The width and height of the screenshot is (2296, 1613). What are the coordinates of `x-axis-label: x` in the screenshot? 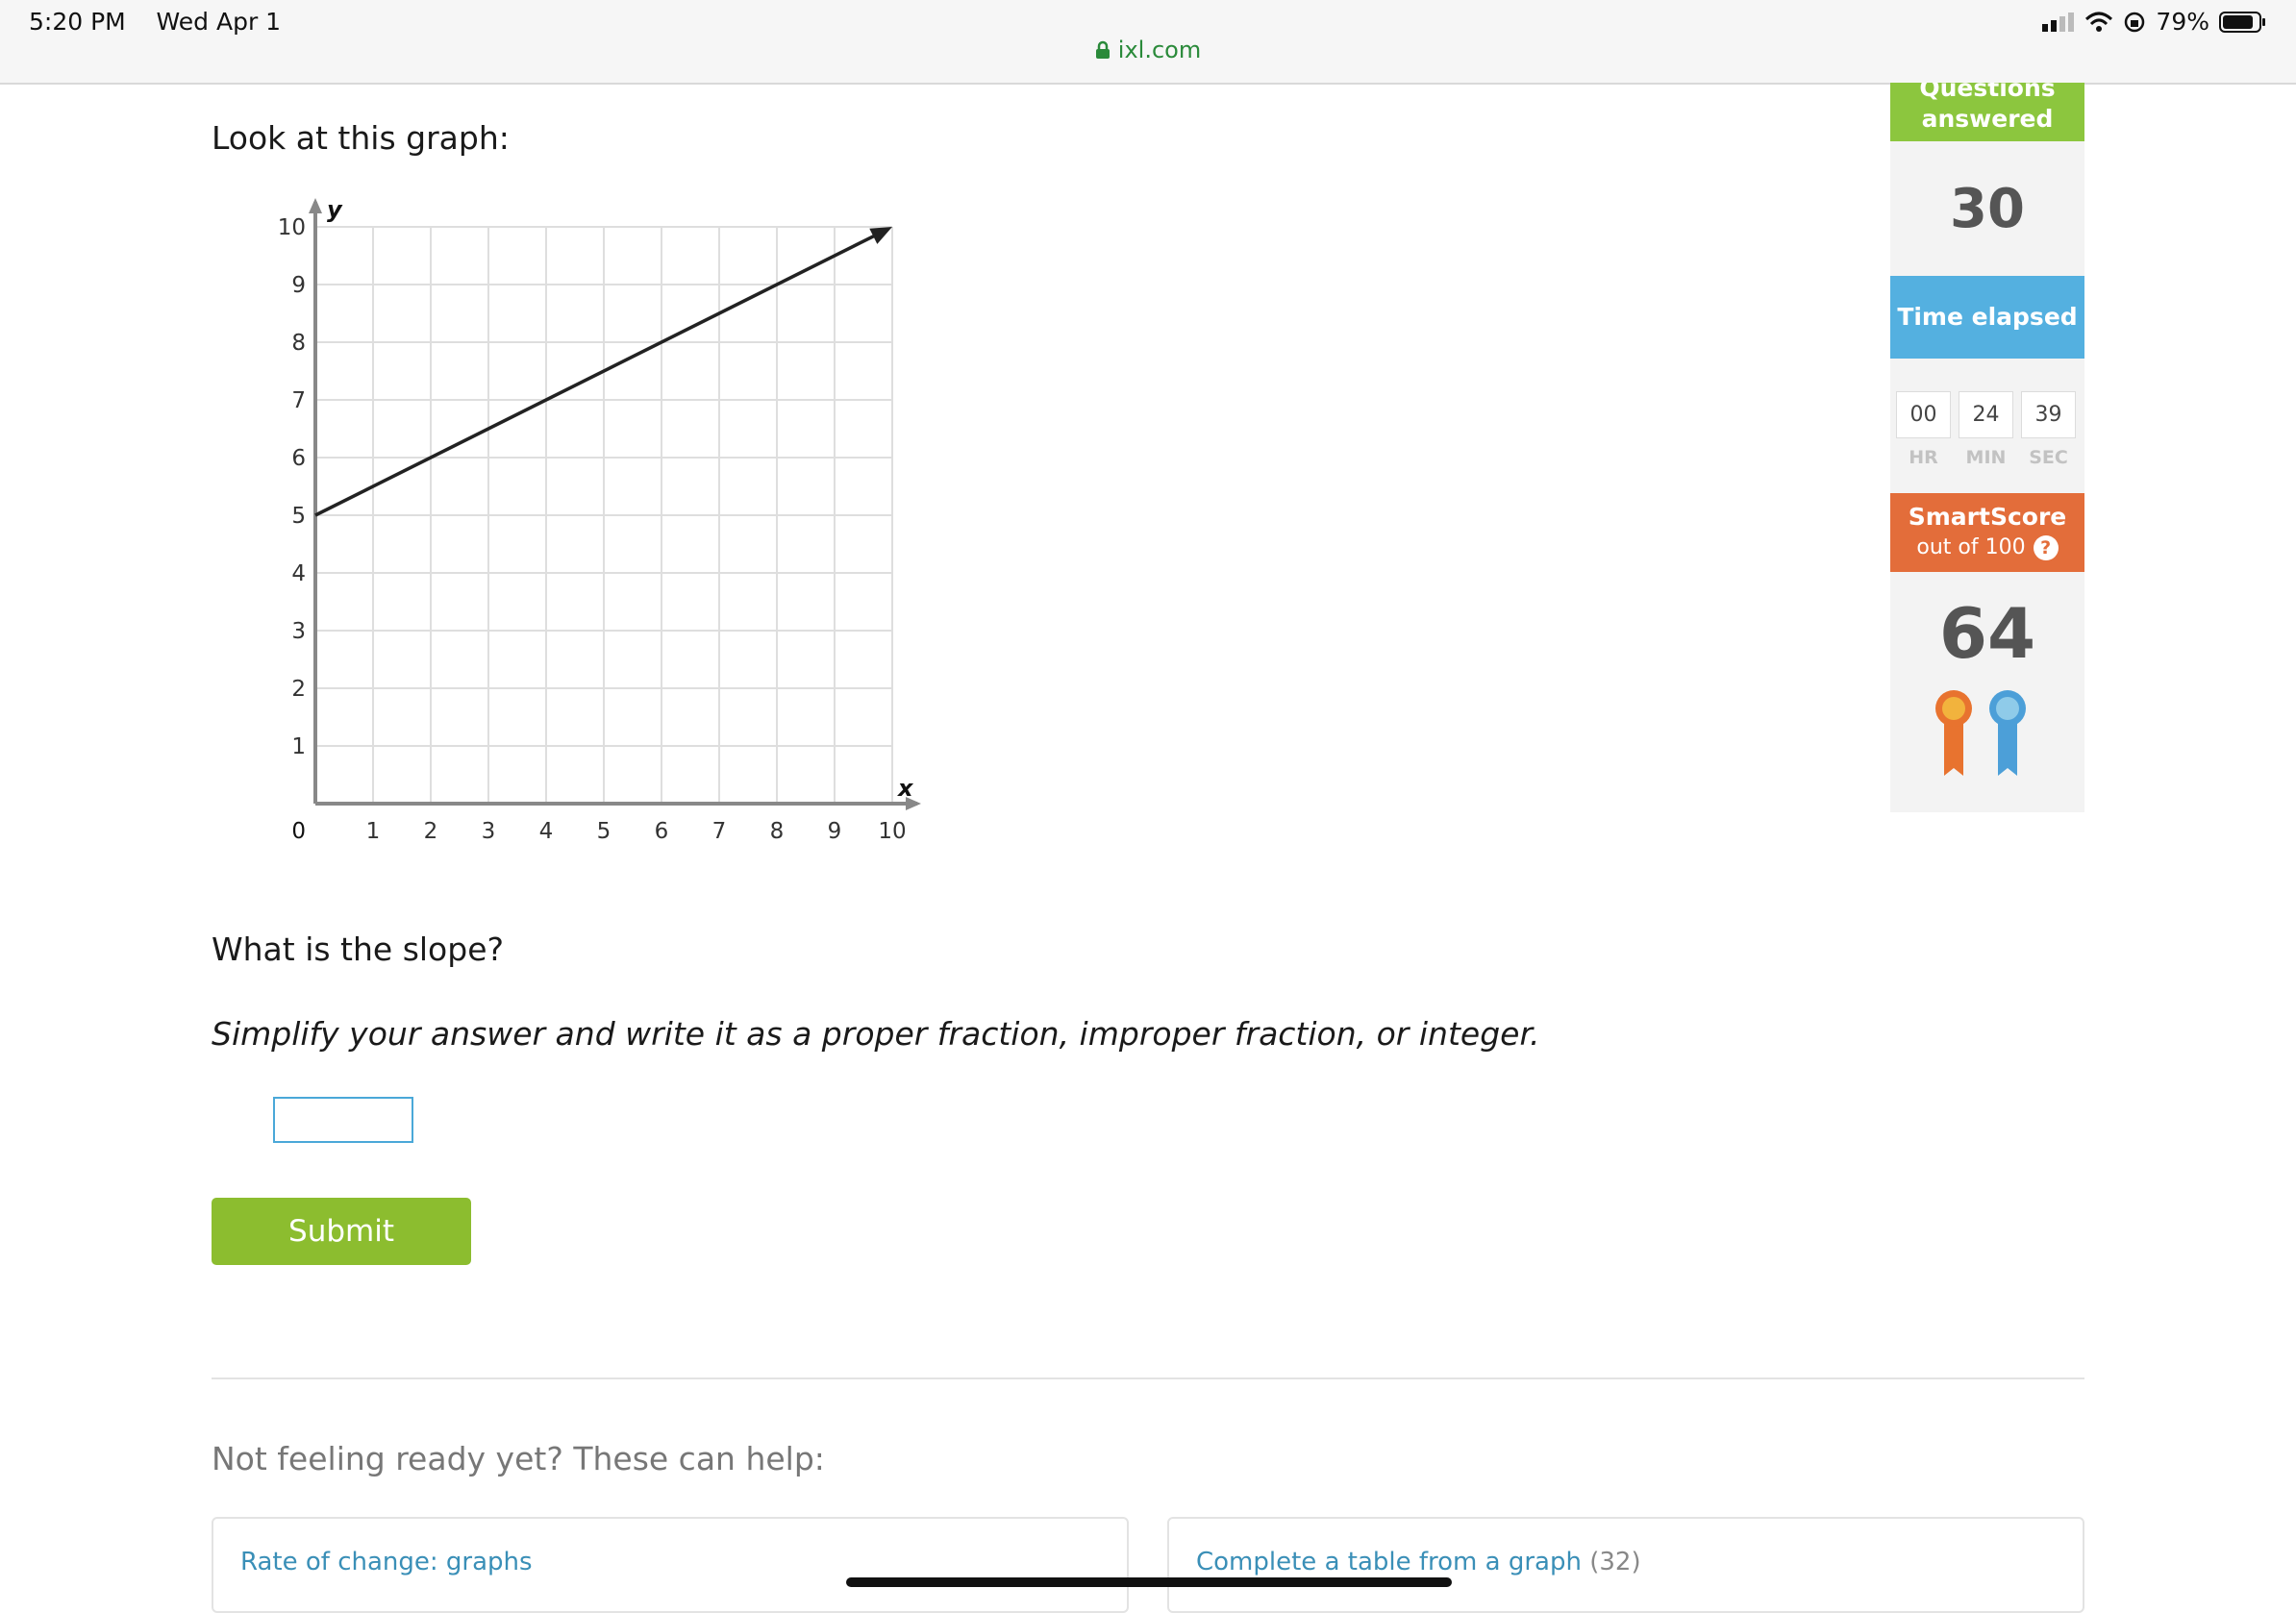 It's located at (905, 788).